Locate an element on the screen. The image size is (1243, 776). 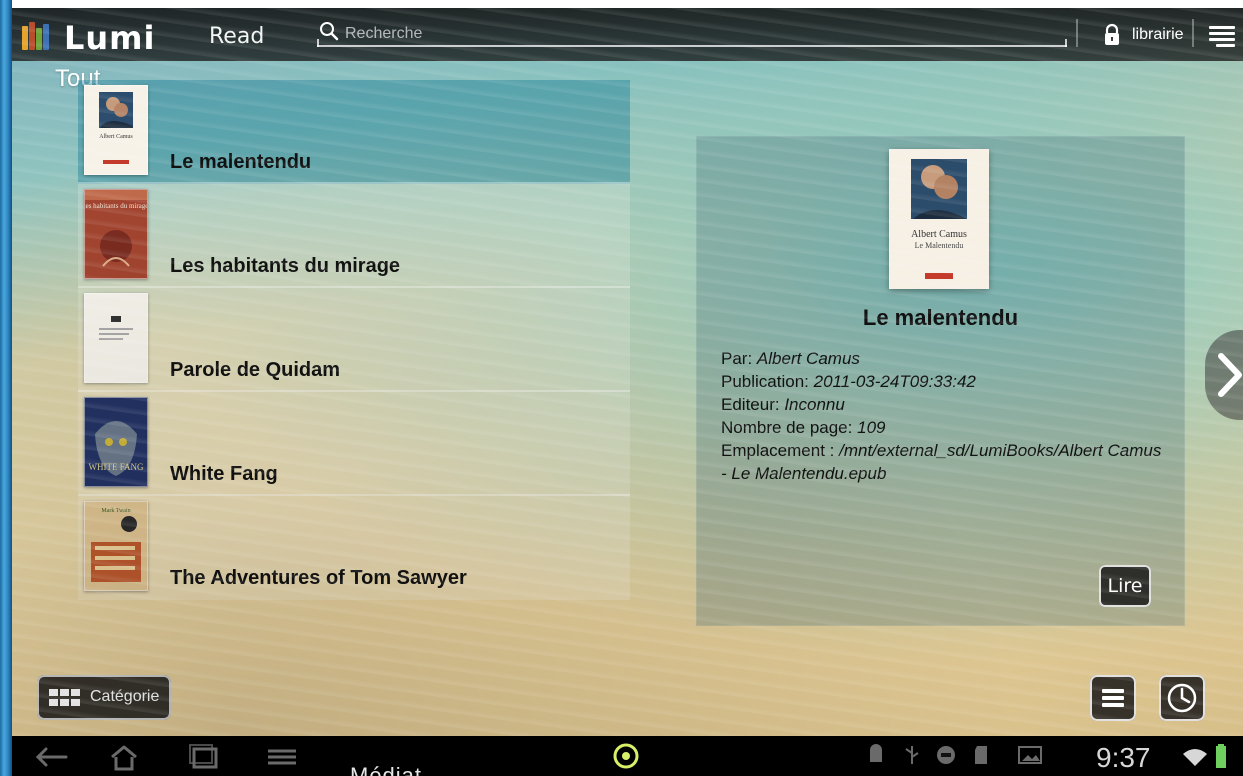
app-logo-title: Lumi is located at coordinates (110, 38).